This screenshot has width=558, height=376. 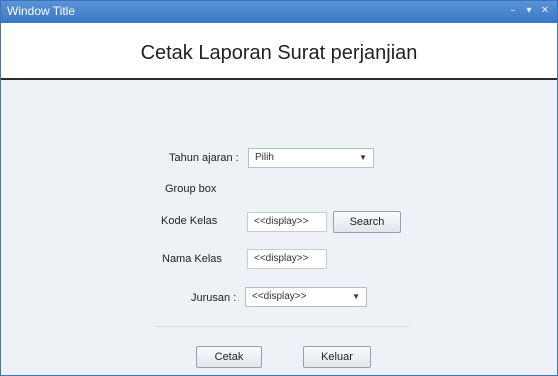 I want to click on close-icon: ✕, so click(x=545, y=11).